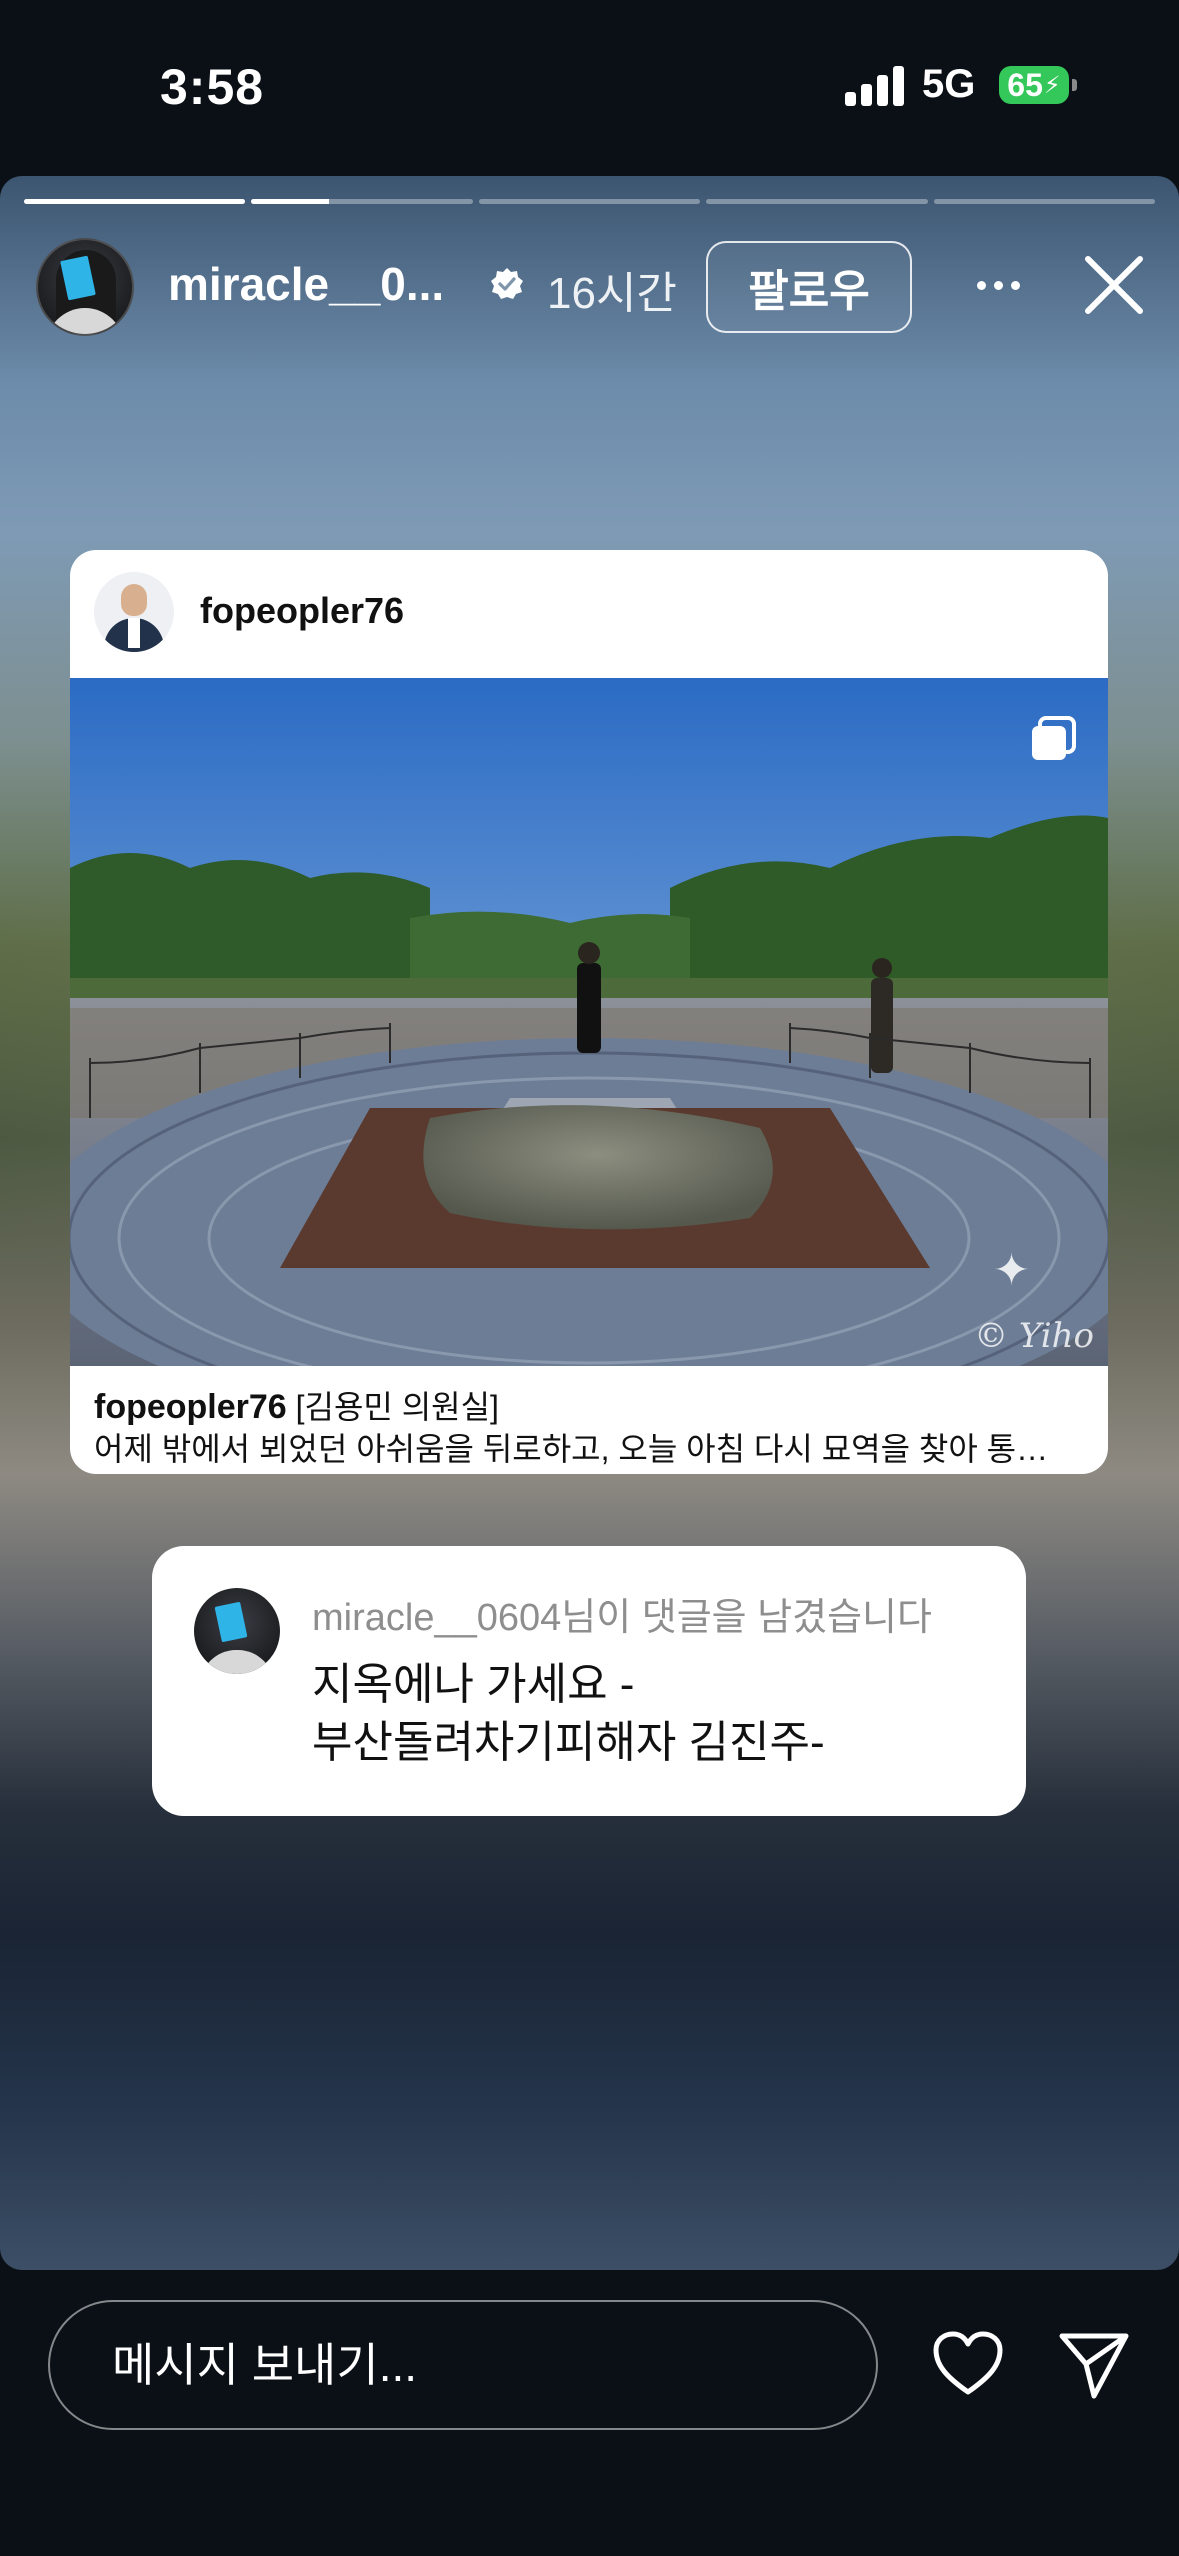  I want to click on status-bar: 3:58 5G 65 ⚡, so click(589, 85).